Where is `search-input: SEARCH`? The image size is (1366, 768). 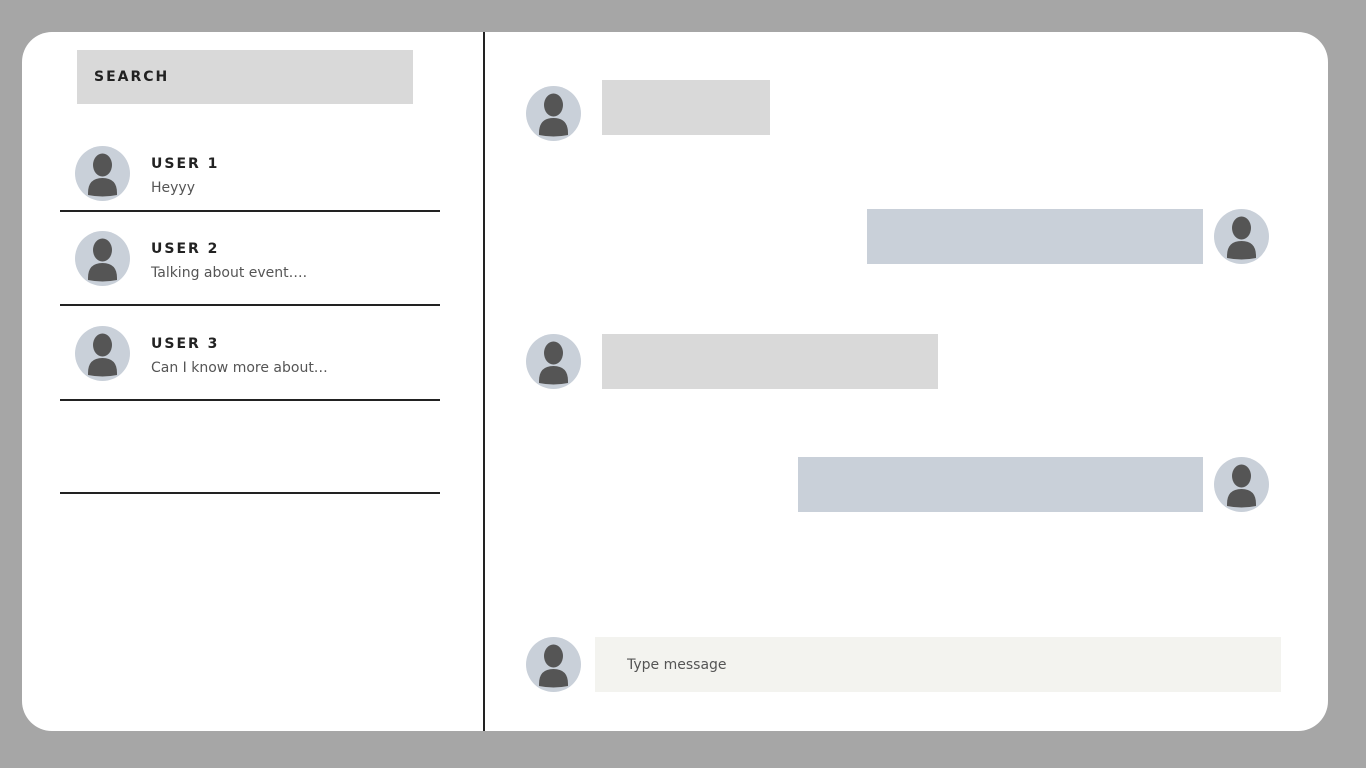
search-input: SEARCH is located at coordinates (245, 77).